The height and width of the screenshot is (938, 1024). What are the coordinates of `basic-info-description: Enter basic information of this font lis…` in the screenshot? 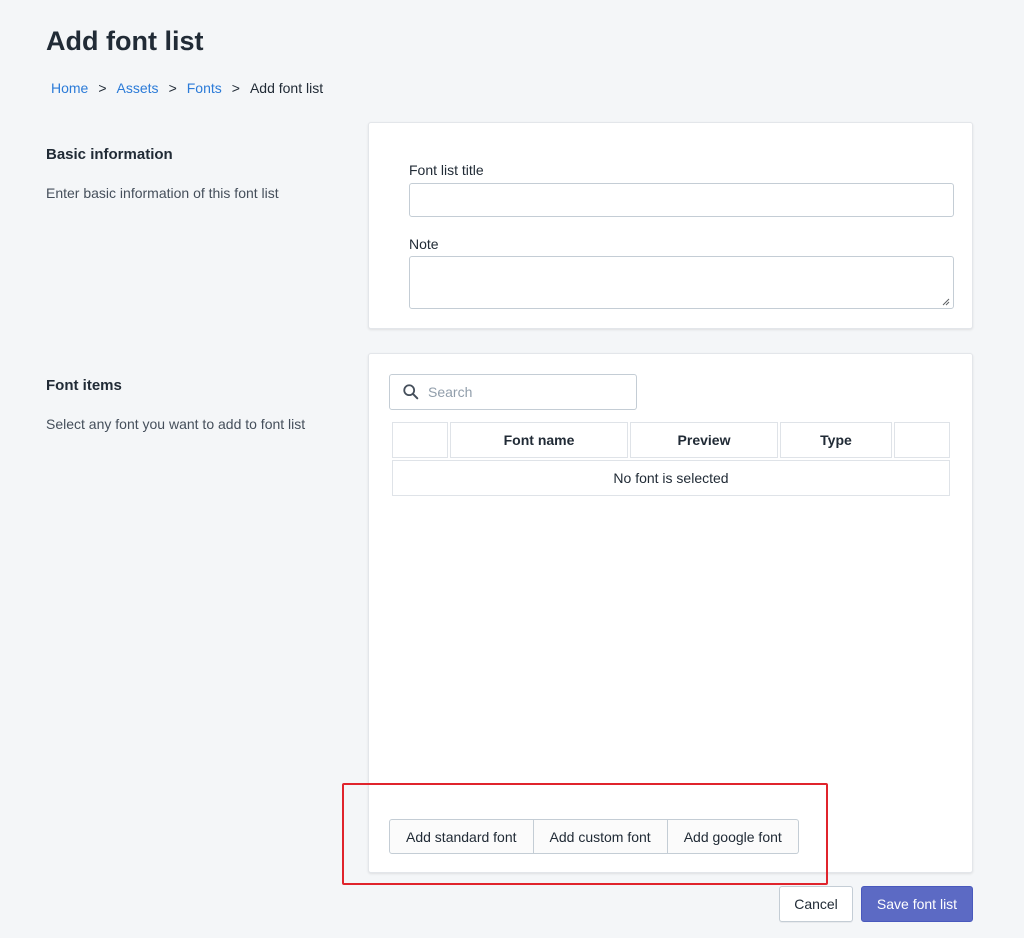 It's located at (162, 193).